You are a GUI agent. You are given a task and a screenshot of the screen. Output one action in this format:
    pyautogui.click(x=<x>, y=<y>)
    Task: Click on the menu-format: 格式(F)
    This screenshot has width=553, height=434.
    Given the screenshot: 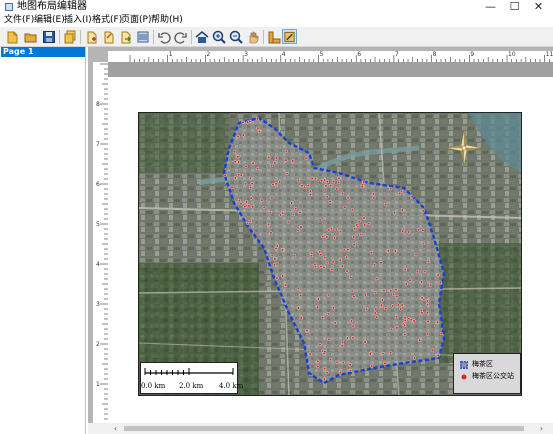 What is the action you would take?
    pyautogui.click(x=107, y=20)
    